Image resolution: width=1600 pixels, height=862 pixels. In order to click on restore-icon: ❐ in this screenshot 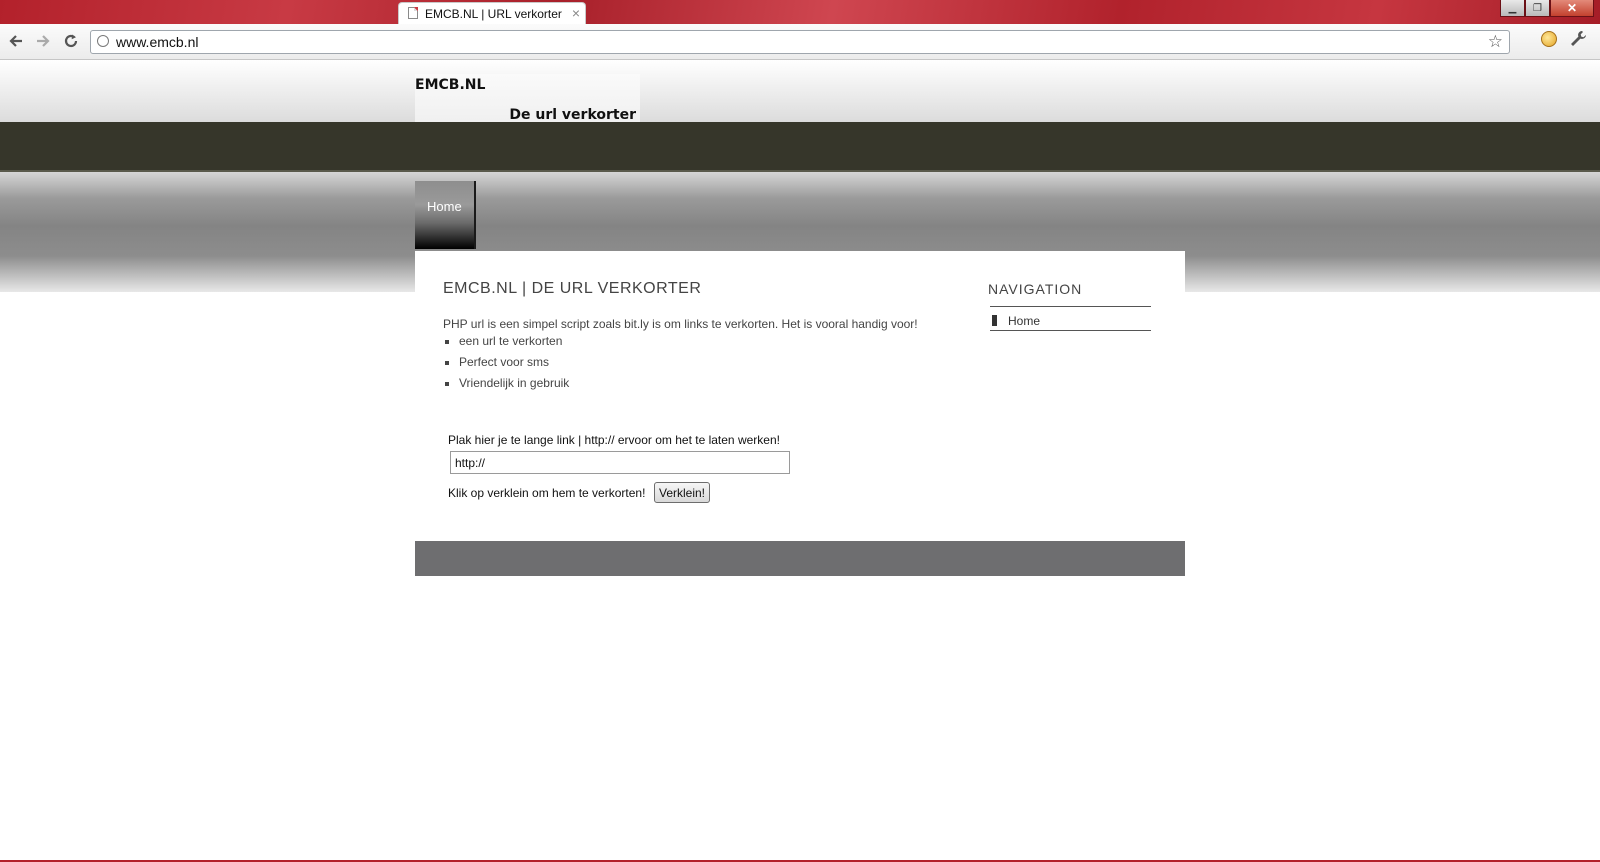, I will do `click(1537, 8)`.